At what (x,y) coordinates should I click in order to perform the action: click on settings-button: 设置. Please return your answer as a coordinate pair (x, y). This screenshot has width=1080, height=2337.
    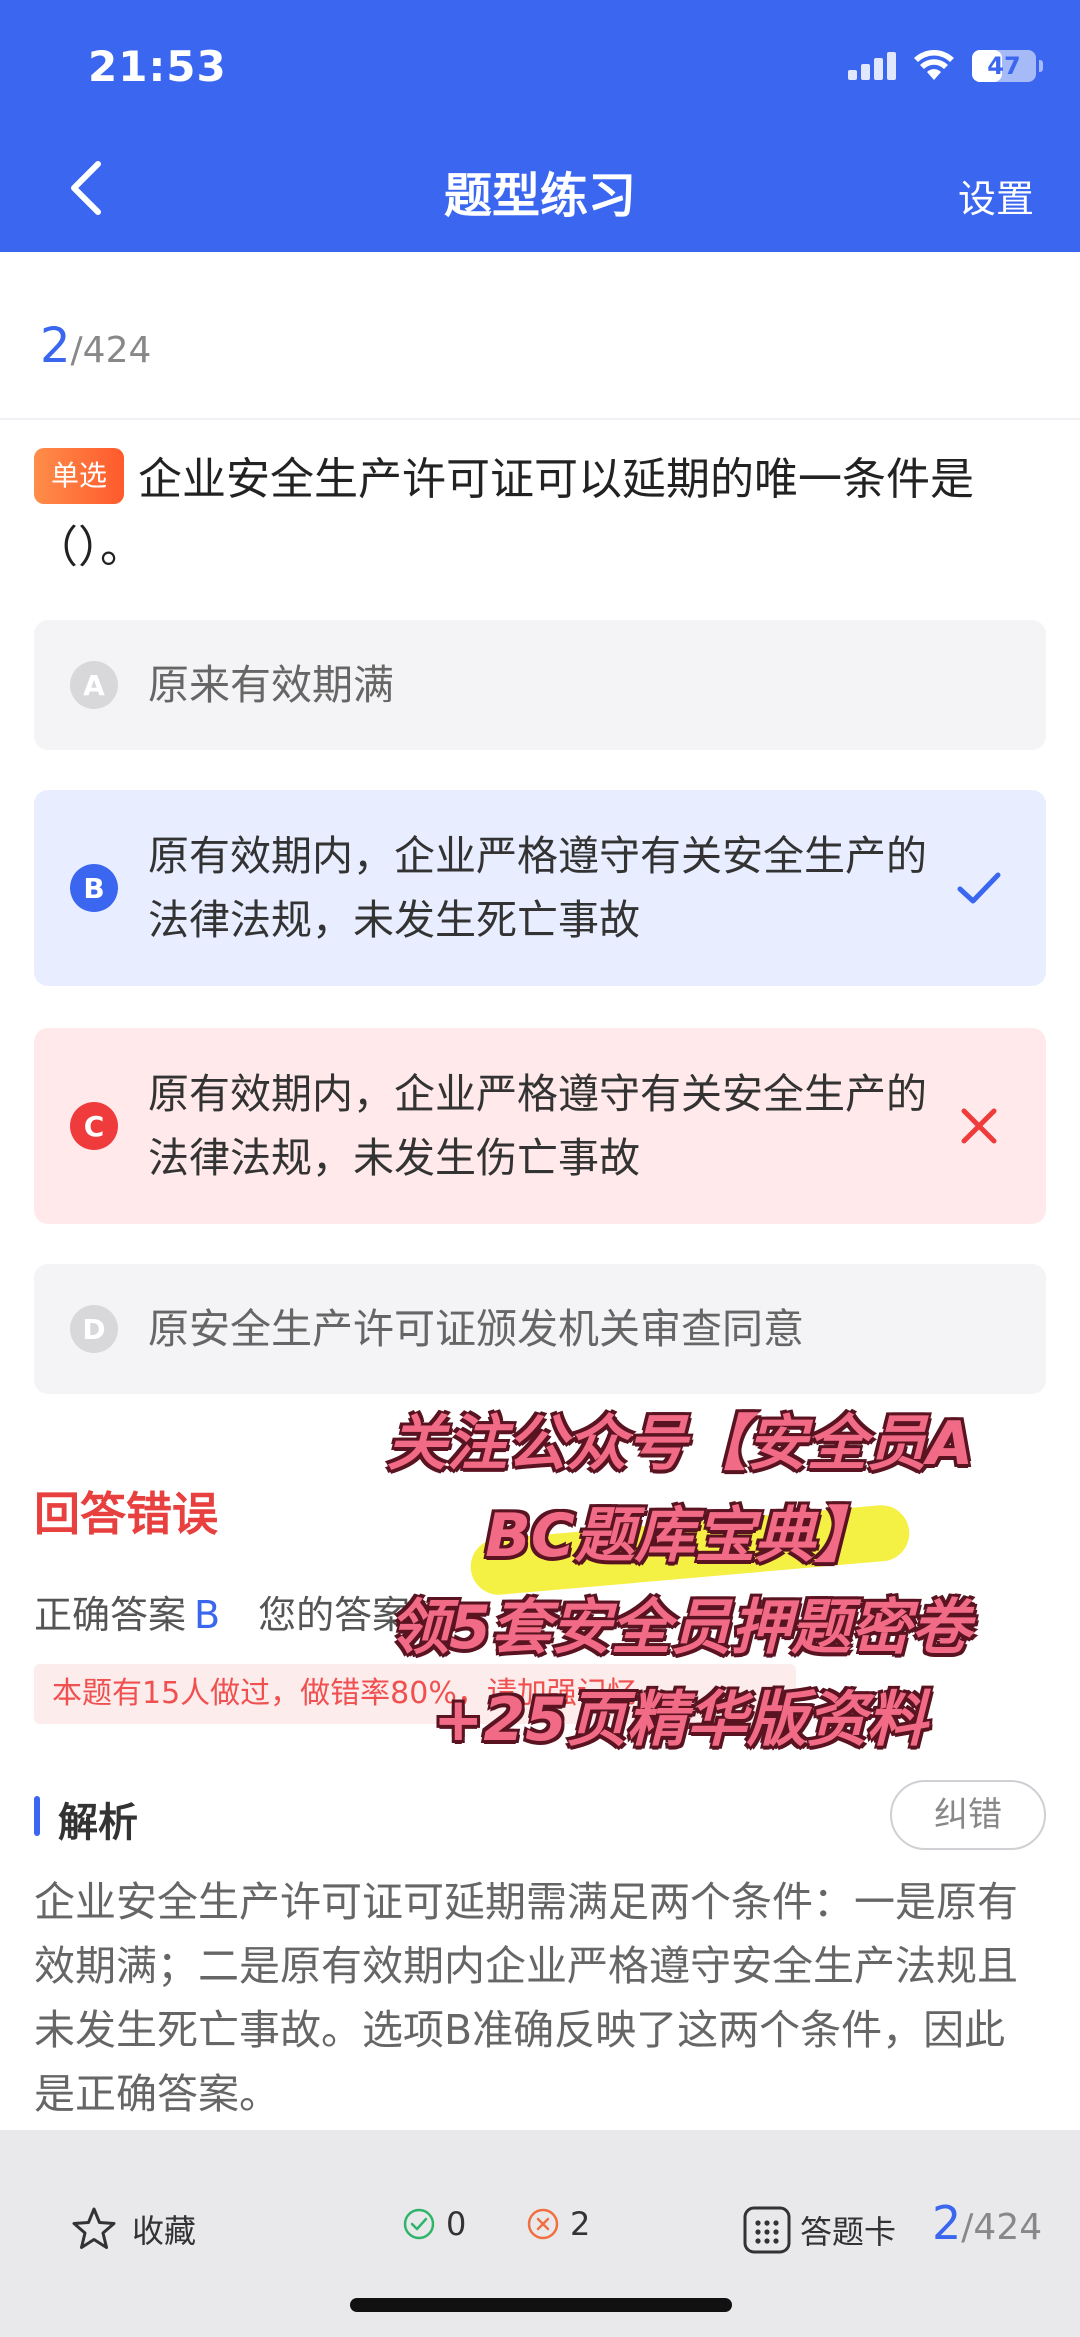
    Looking at the image, I should click on (996, 195).